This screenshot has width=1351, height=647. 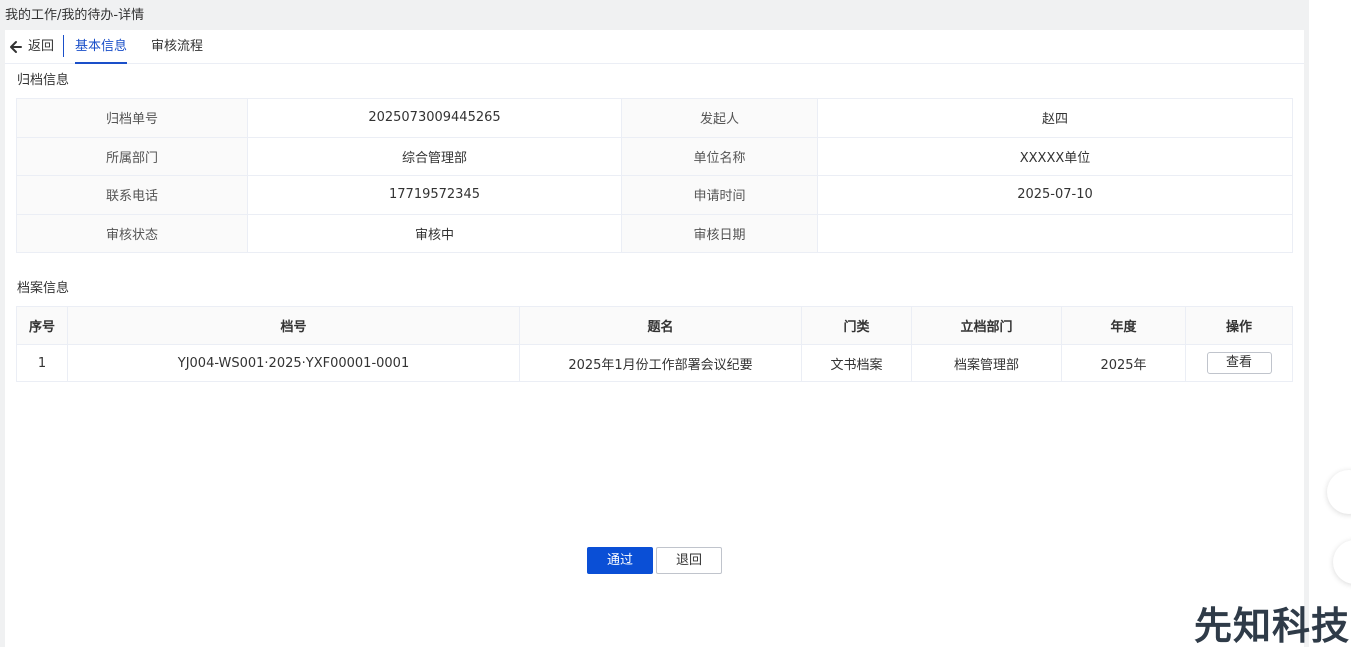 What do you see at coordinates (434, 233) in the screenshot?
I see `info-value: 审核中` at bounding box center [434, 233].